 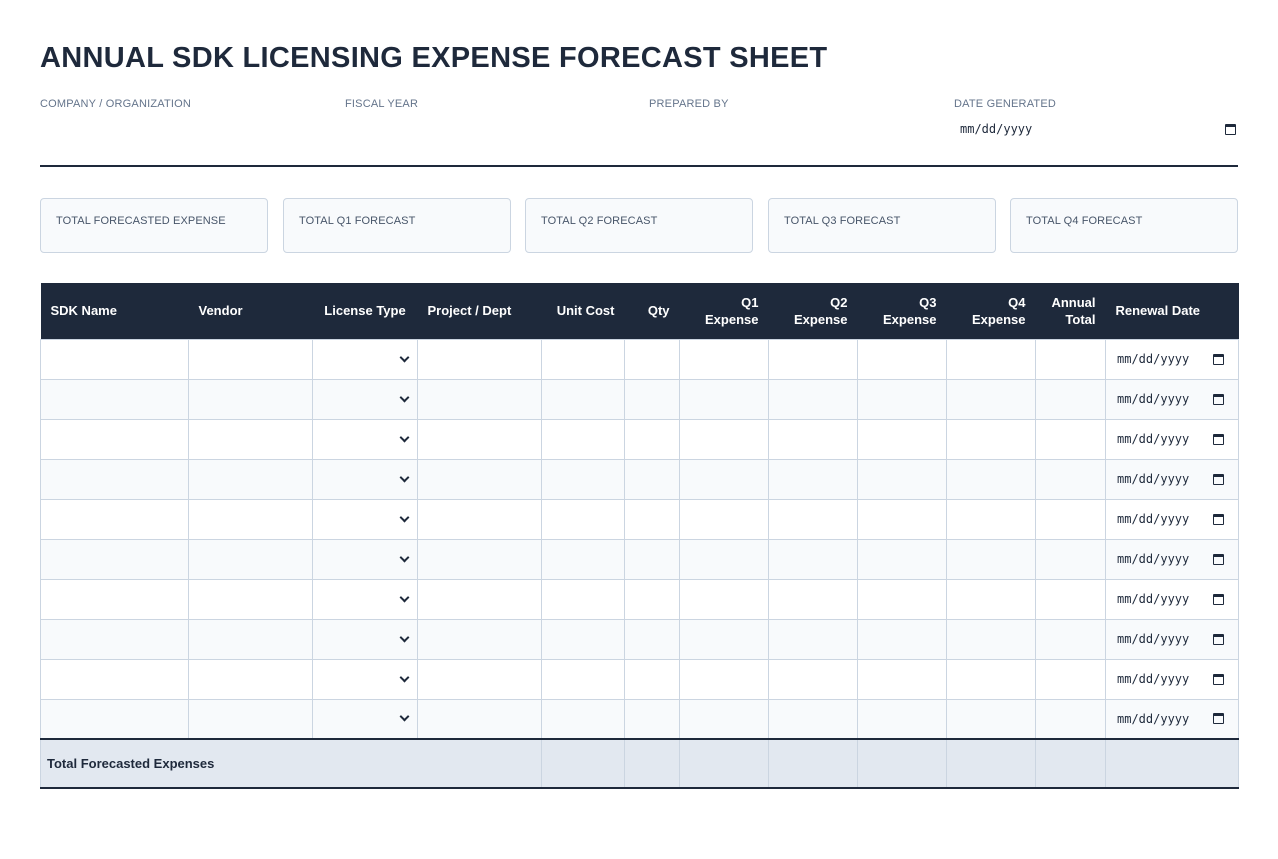 What do you see at coordinates (490, 129) in the screenshot?
I see `fiscal-year-input` at bounding box center [490, 129].